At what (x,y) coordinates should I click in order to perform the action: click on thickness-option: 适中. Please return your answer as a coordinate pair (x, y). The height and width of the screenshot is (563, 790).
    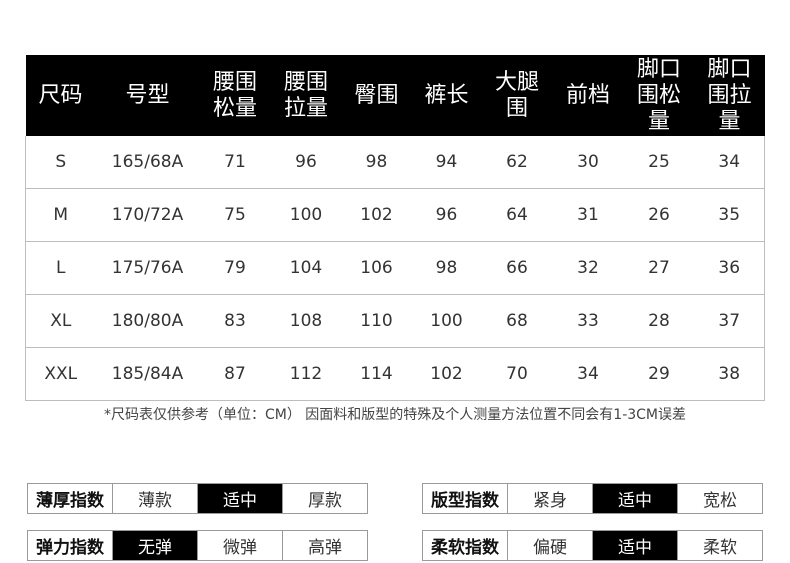
    Looking at the image, I should click on (239, 498).